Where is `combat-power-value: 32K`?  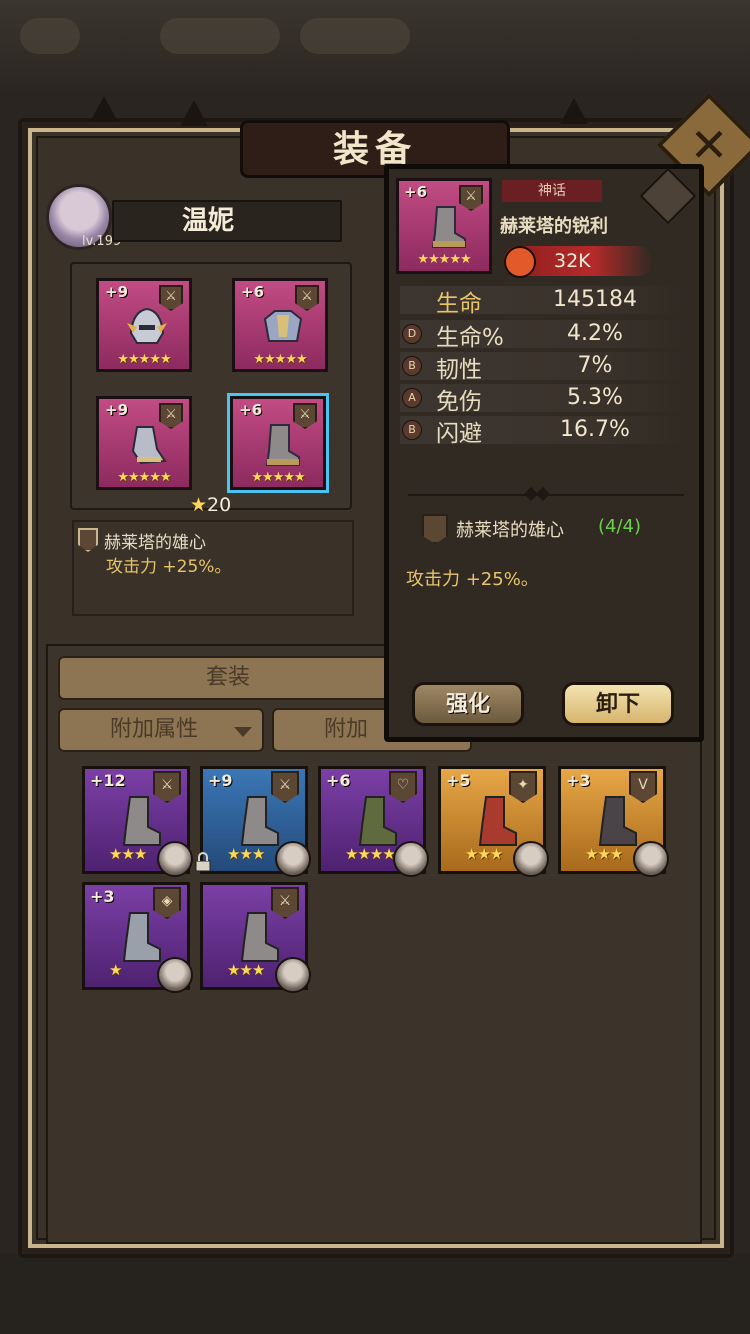 combat-power-value: 32K is located at coordinates (572, 261).